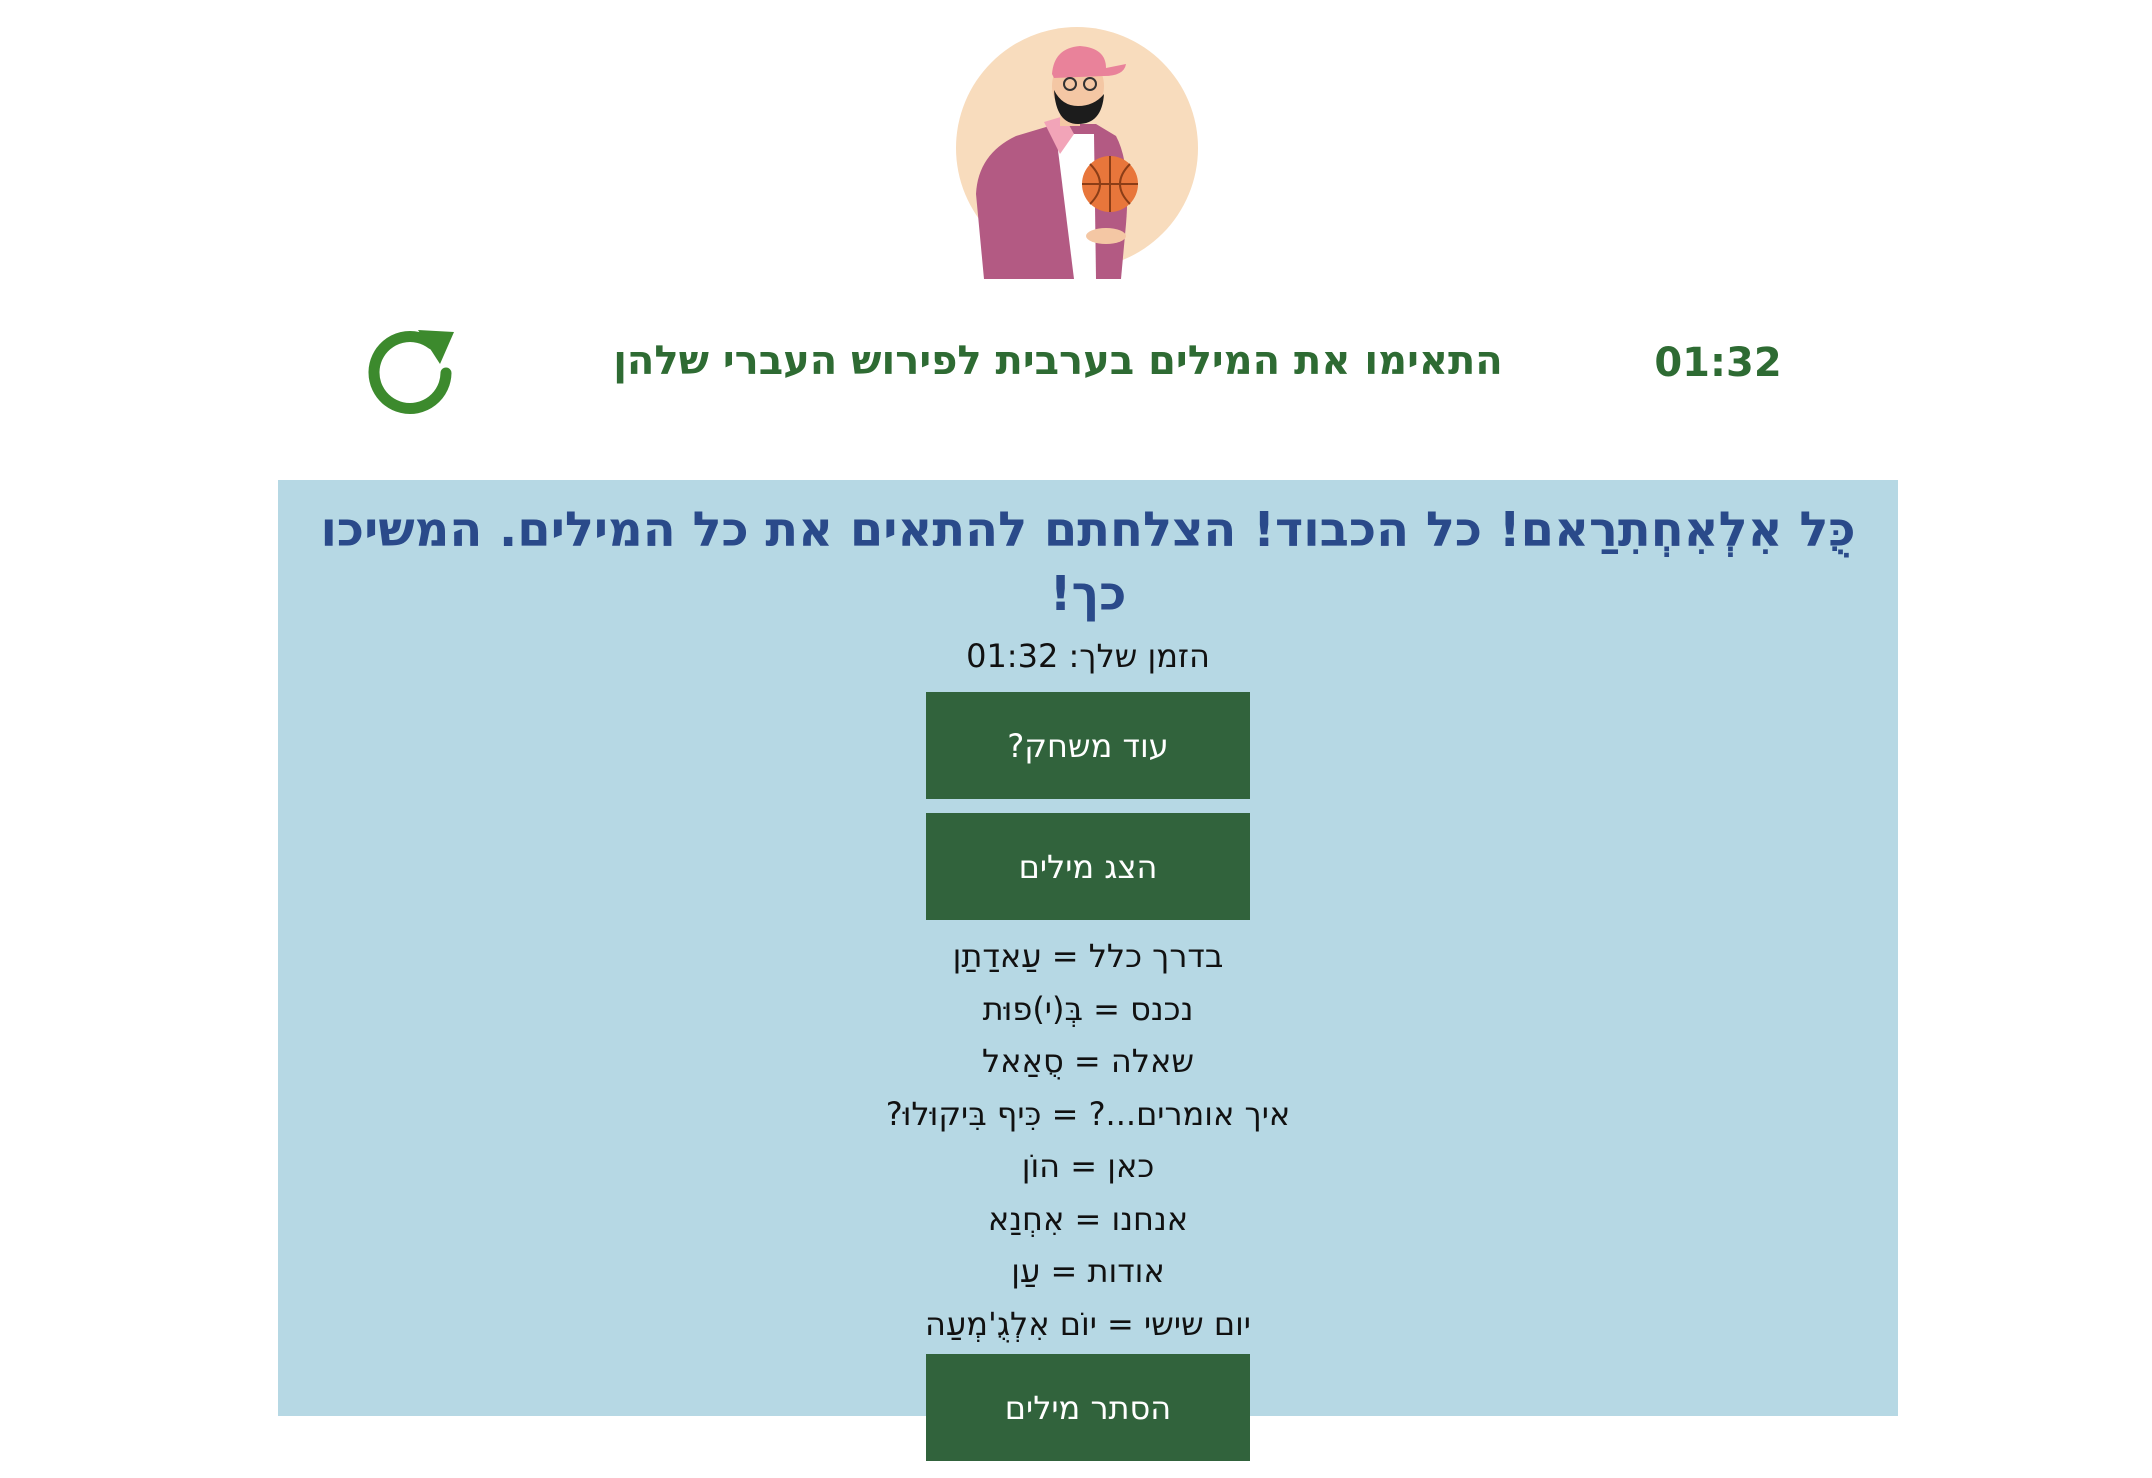 This screenshot has height=1478, width=2152. I want to click on word-pair: בדרך כלל = עַאדַתַן, so click(1088, 956).